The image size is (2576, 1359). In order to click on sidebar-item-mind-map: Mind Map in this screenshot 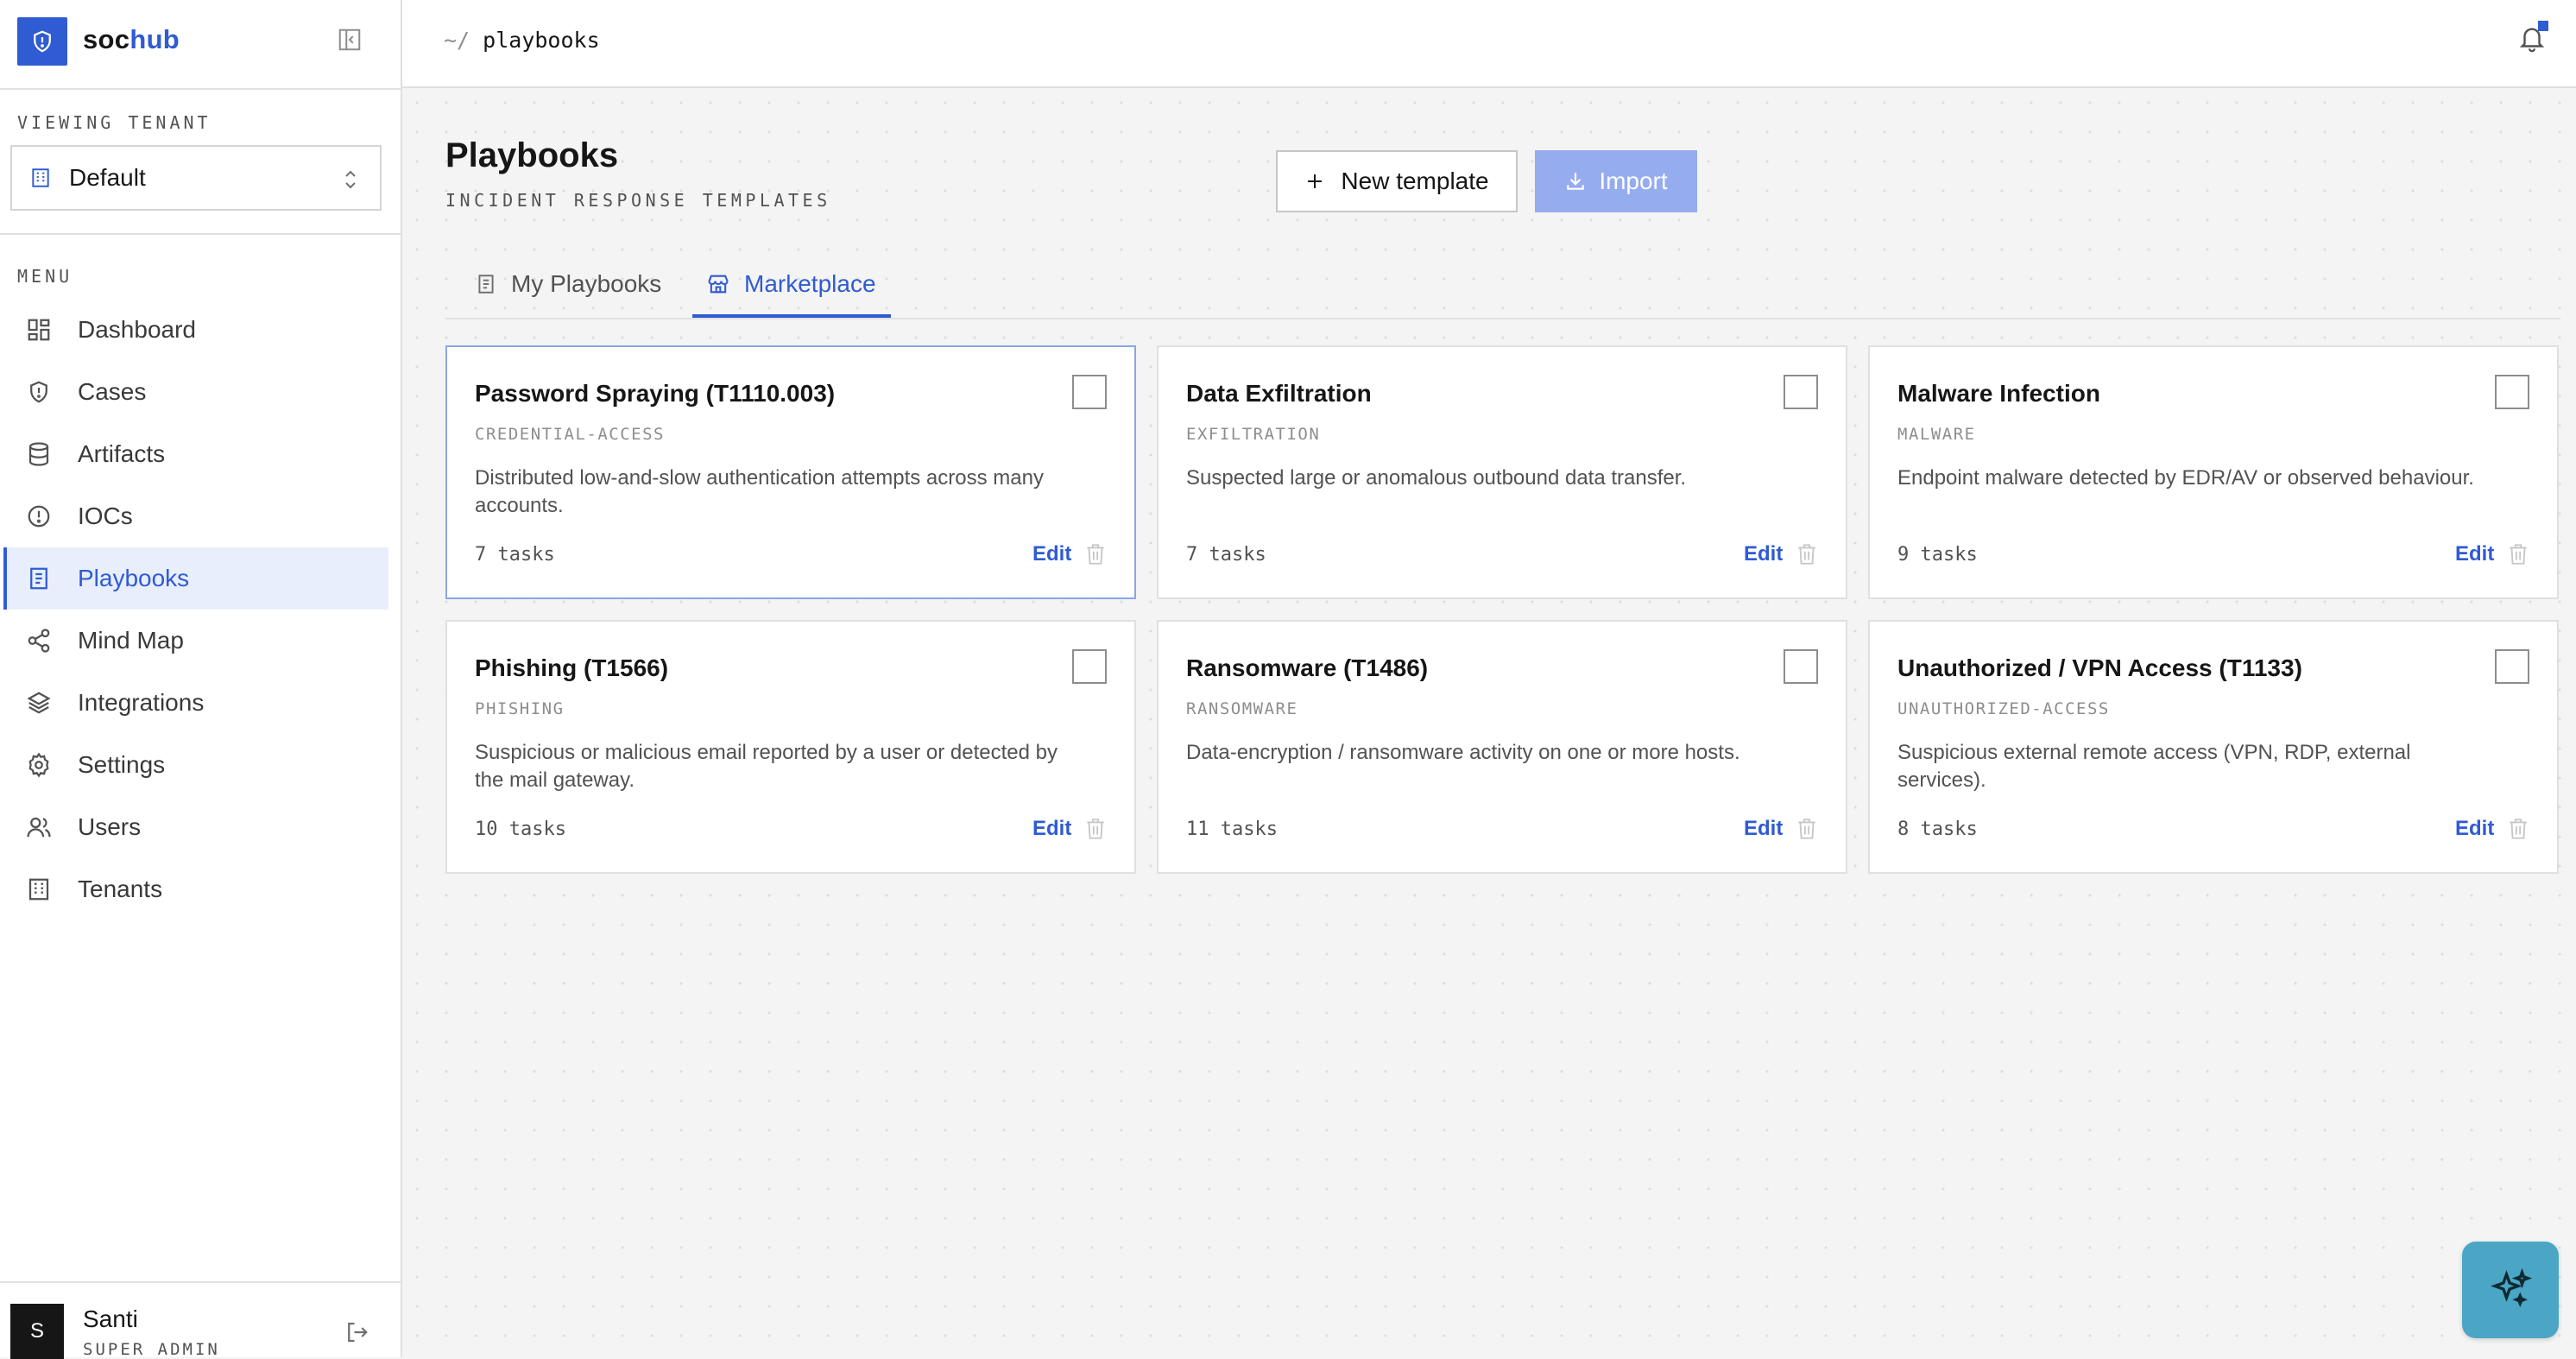, I will do `click(196, 641)`.